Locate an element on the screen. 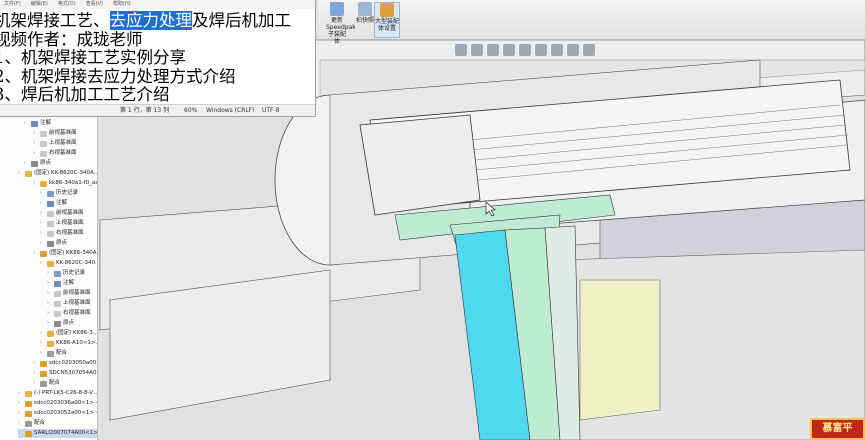 The height and width of the screenshot is (440, 865). zoom-area-icon is located at coordinates (477, 50).